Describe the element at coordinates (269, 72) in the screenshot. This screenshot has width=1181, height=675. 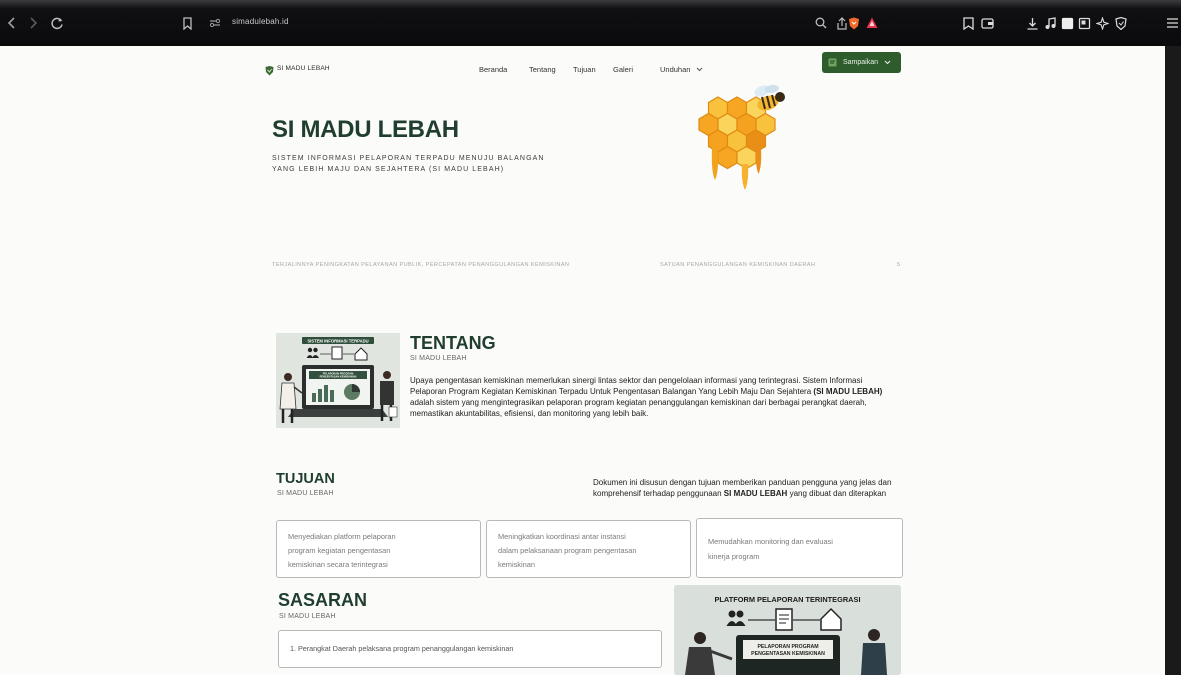
I see `logo-icon` at that location.